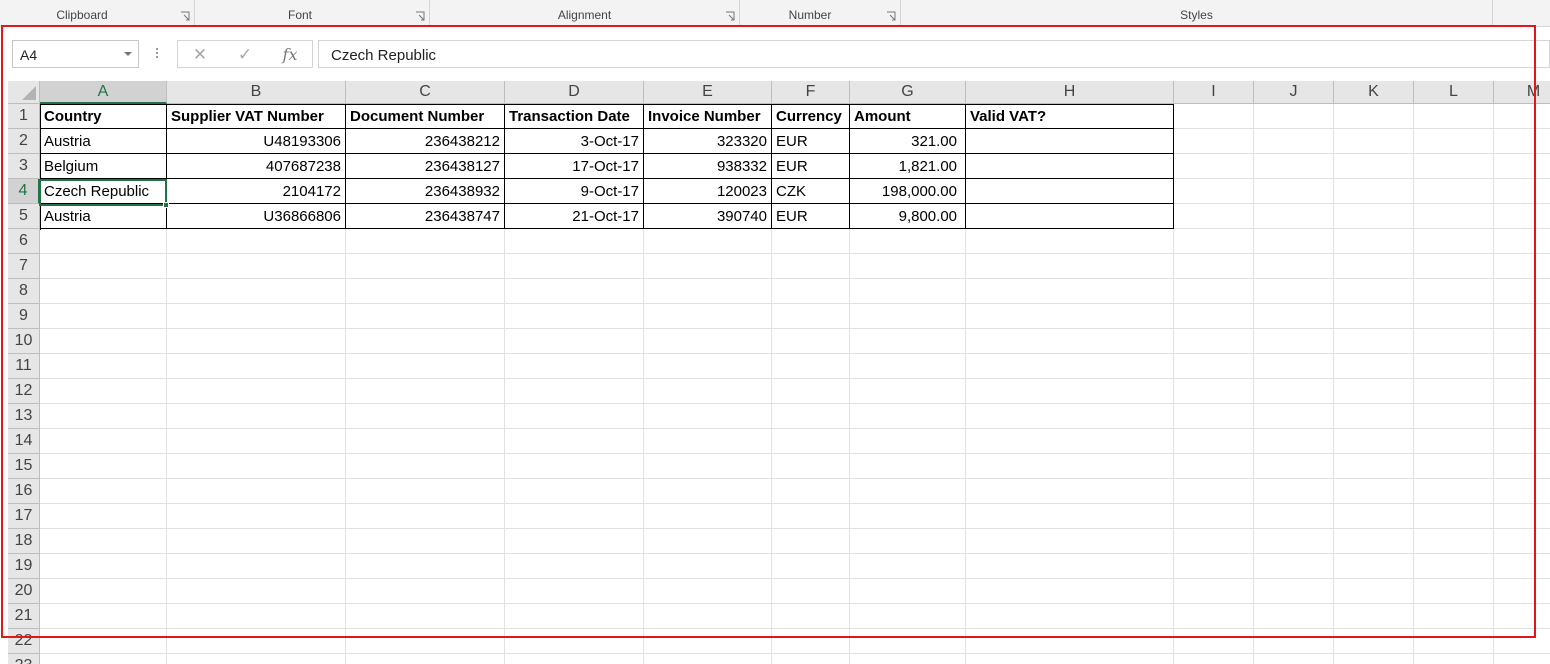 The image size is (1550, 664). What do you see at coordinates (574, 216) in the screenshot?
I see `cell-d5: 21-Oct-17` at bounding box center [574, 216].